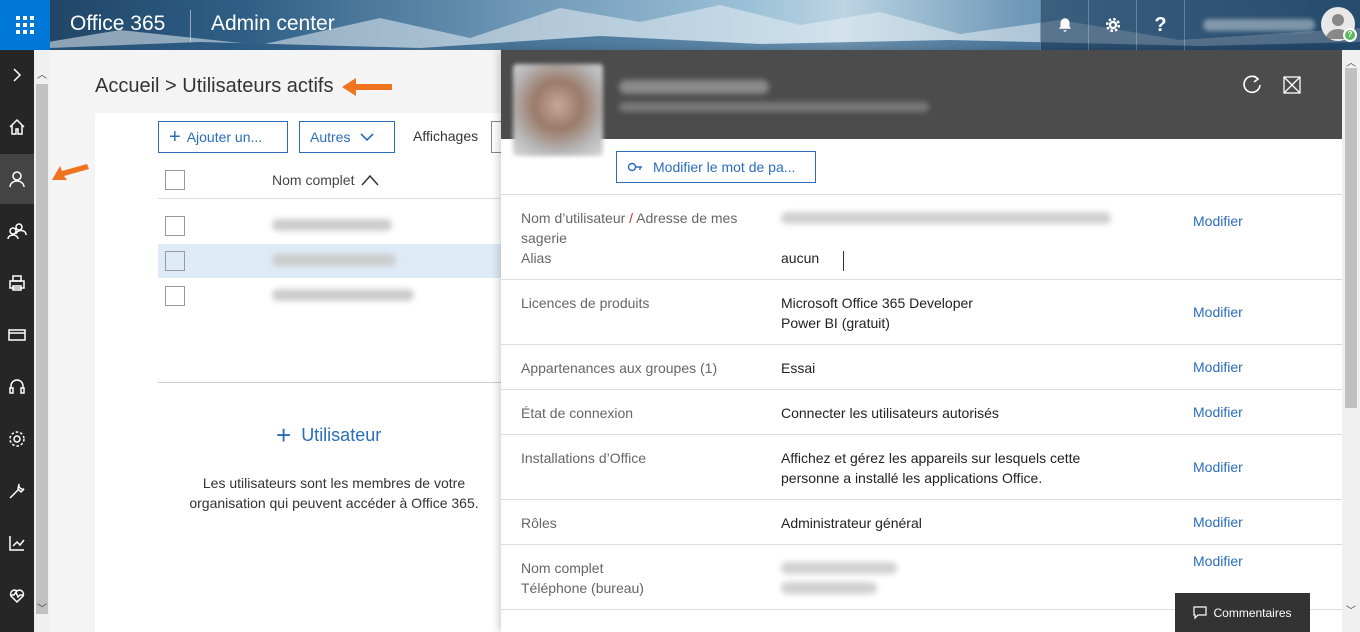  Describe the element at coordinates (341, 434) in the screenshot. I see `add-user-link-label: Utilisateur` at that location.